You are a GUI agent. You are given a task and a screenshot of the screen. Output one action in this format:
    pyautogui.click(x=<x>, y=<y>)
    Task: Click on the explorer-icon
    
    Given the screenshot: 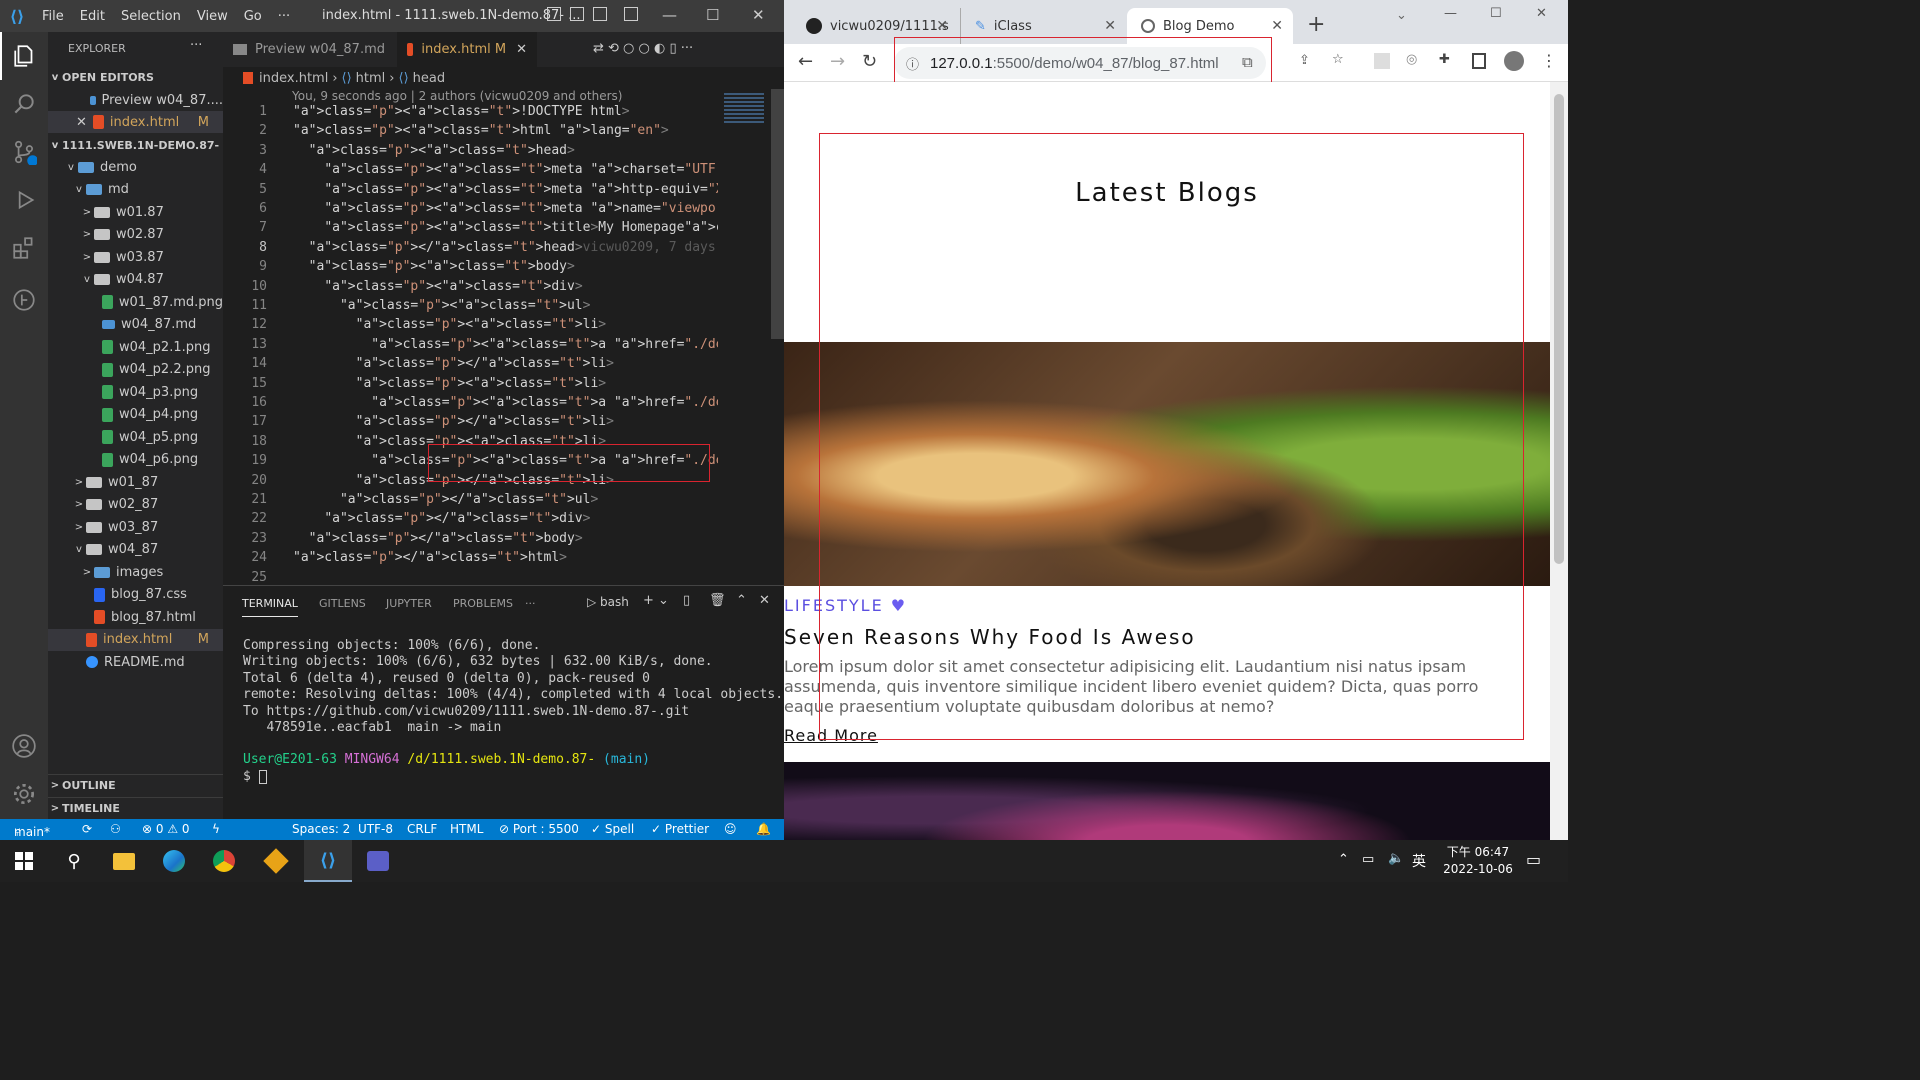 What is the action you would take?
    pyautogui.click(x=24, y=56)
    